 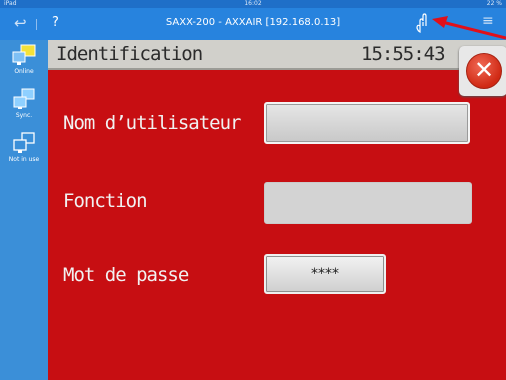 I want to click on sidebar-item-not-in-use: Not in use, so click(x=24, y=147).